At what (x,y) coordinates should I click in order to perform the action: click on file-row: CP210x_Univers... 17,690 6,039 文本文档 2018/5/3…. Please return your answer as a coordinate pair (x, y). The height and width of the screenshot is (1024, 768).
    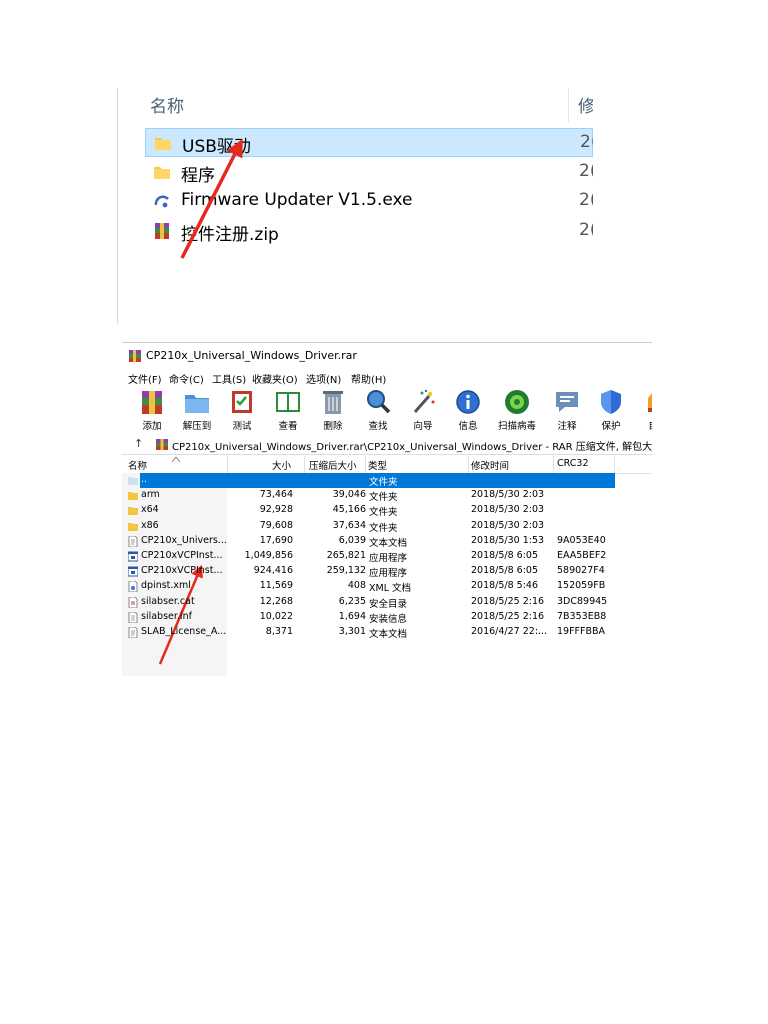
    Looking at the image, I should click on (387, 541).